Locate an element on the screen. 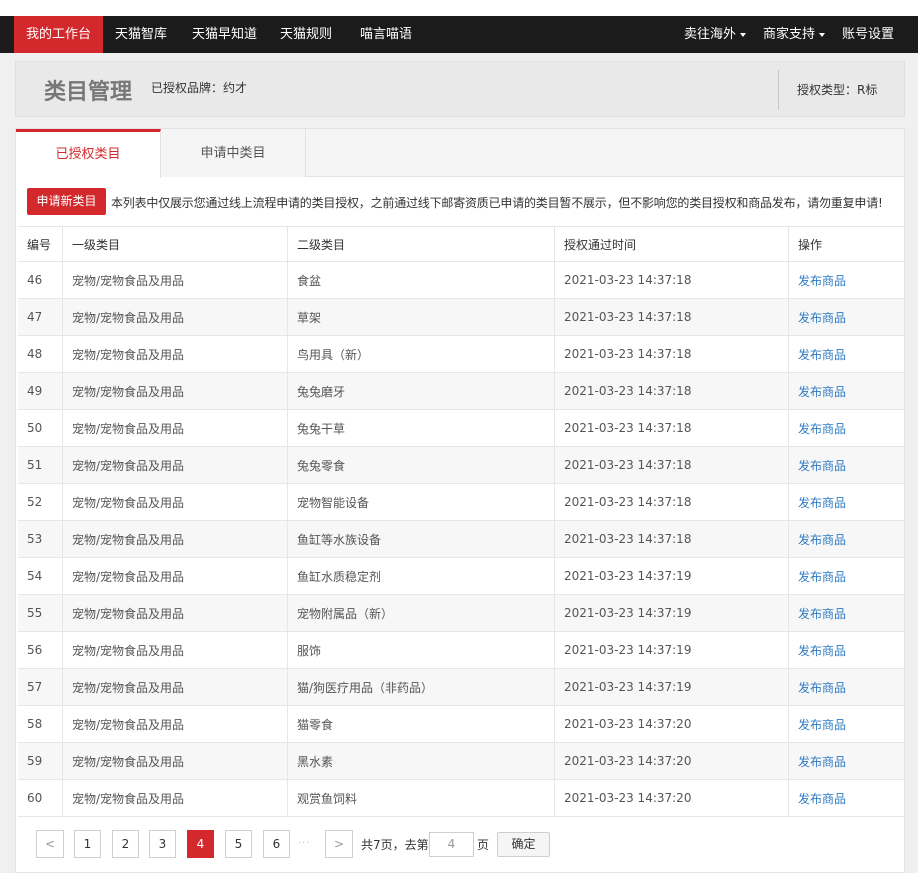  table-row: 59 宠物/宠物食品及用品 黑水素 2021-03-23 14:37:20 发布商品 is located at coordinates (461, 761).